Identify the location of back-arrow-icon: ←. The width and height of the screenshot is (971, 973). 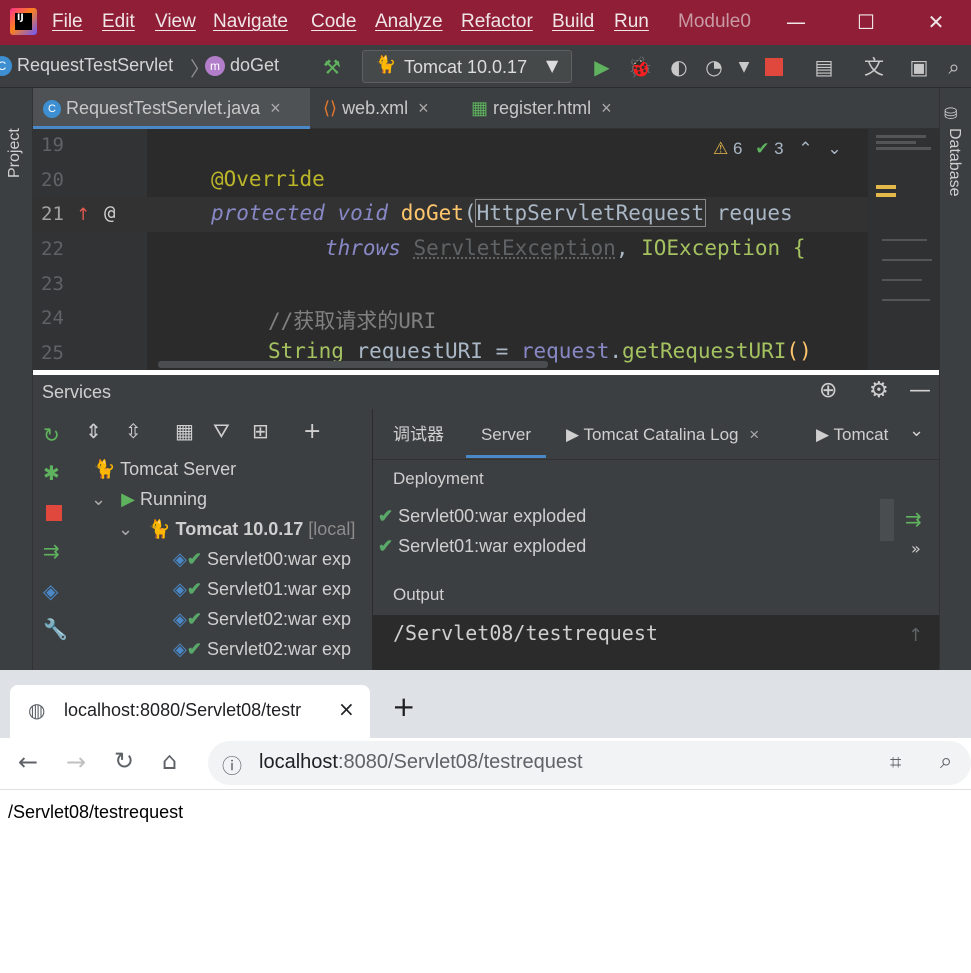
(28, 762).